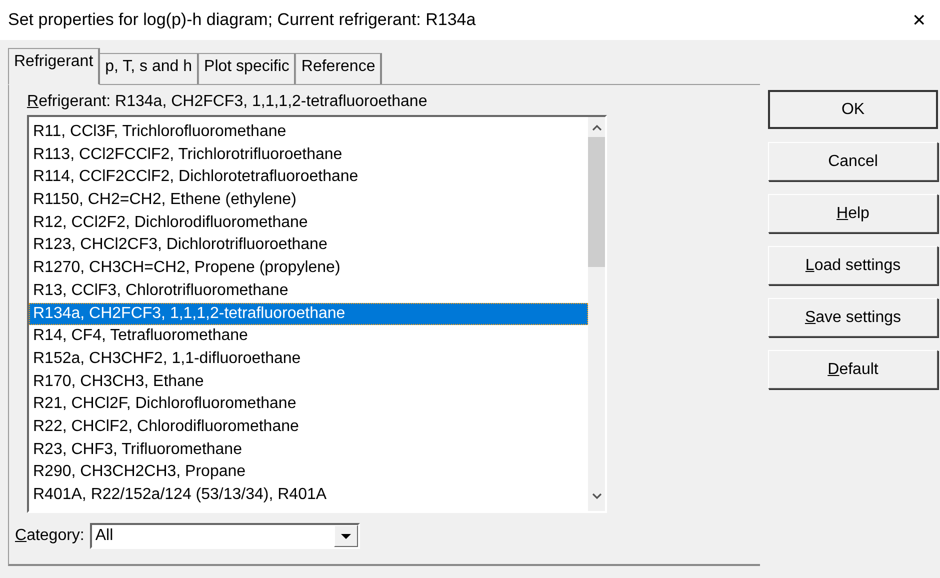 This screenshot has height=578, width=940. I want to click on scroll-up-icon, so click(596, 128).